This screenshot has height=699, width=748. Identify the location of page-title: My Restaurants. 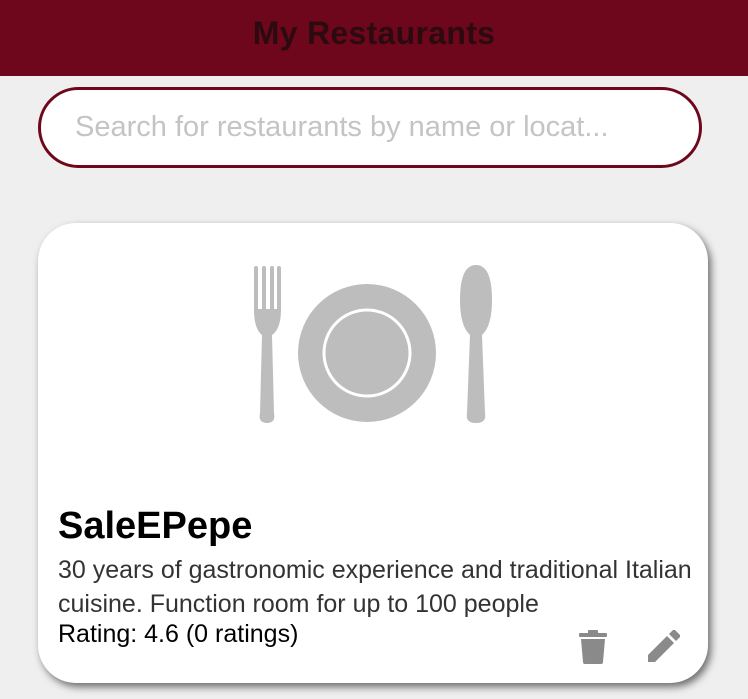
(374, 32).